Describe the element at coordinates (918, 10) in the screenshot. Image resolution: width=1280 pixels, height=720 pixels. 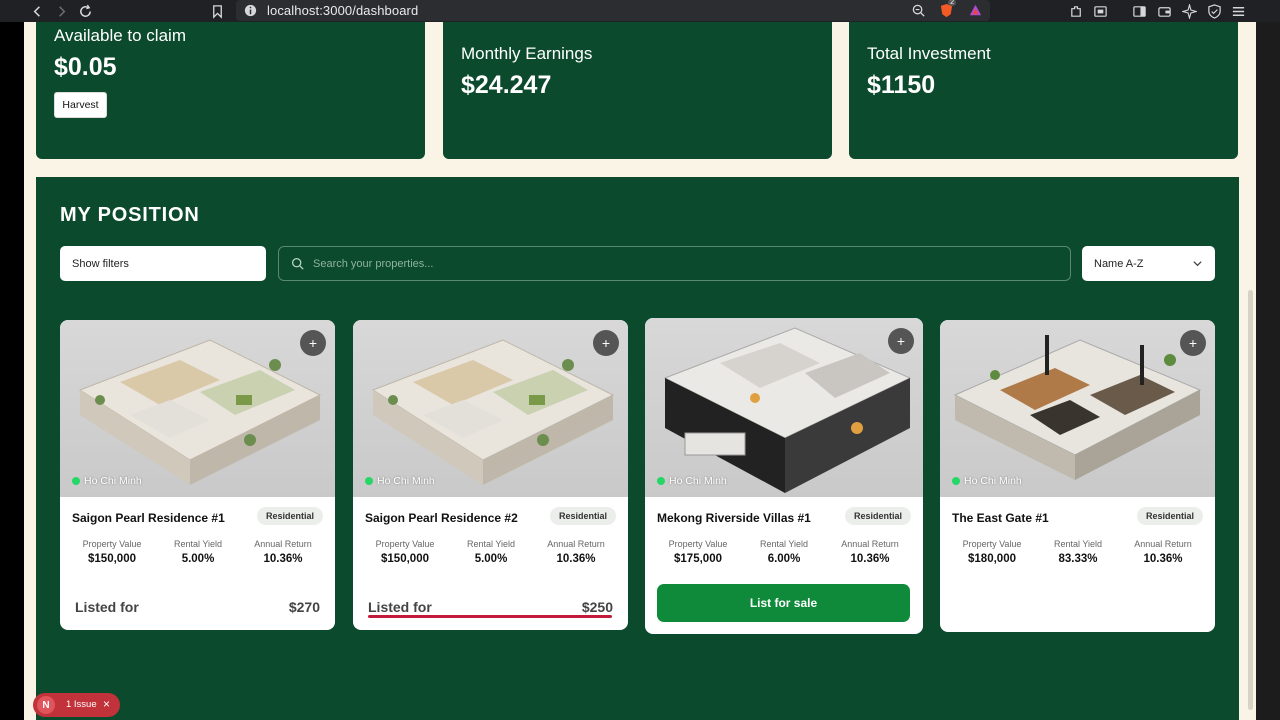
I see `zoom-icon` at that location.